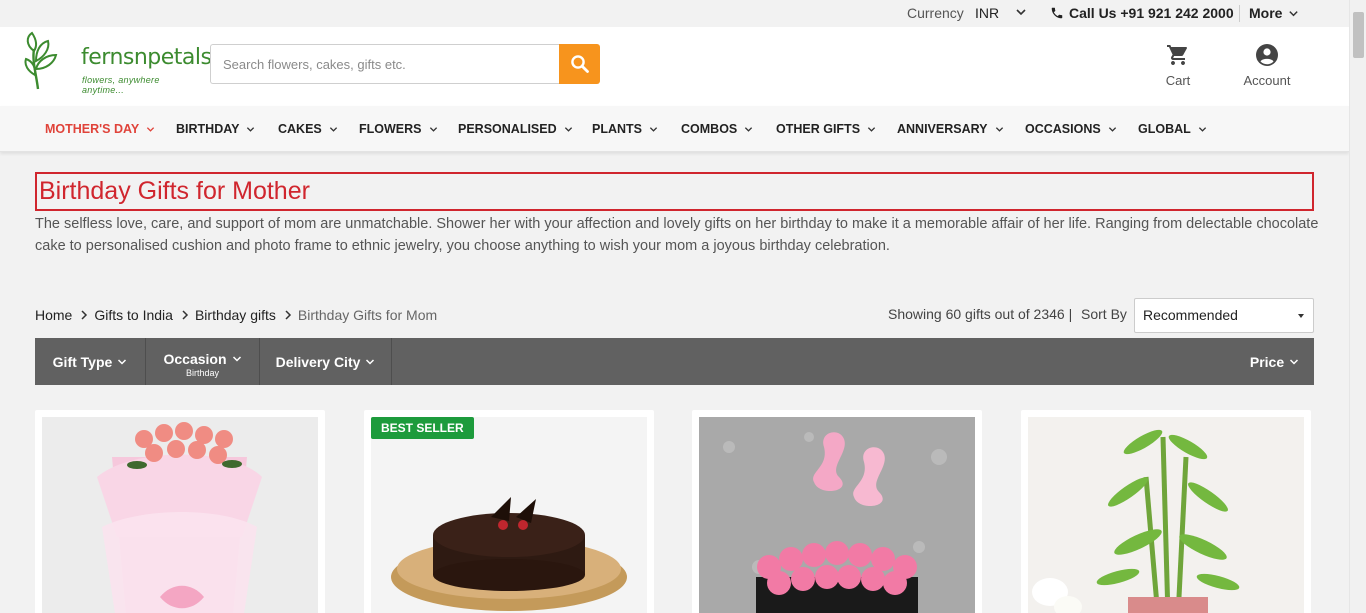 The width and height of the screenshot is (1366, 613). I want to click on cart-button: Cart, so click(1178, 65).